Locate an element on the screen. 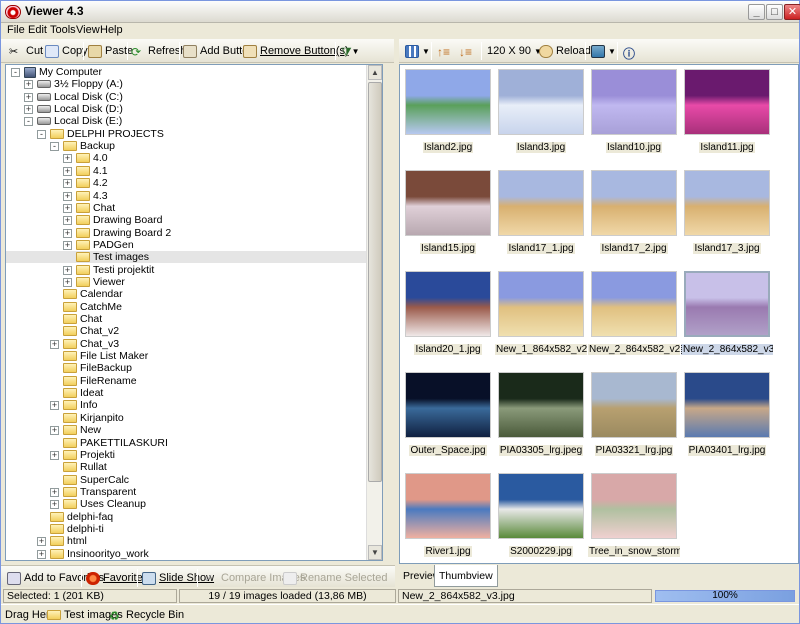 The width and height of the screenshot is (800, 624). tree-item: delphi-ti is located at coordinates (77, 529).